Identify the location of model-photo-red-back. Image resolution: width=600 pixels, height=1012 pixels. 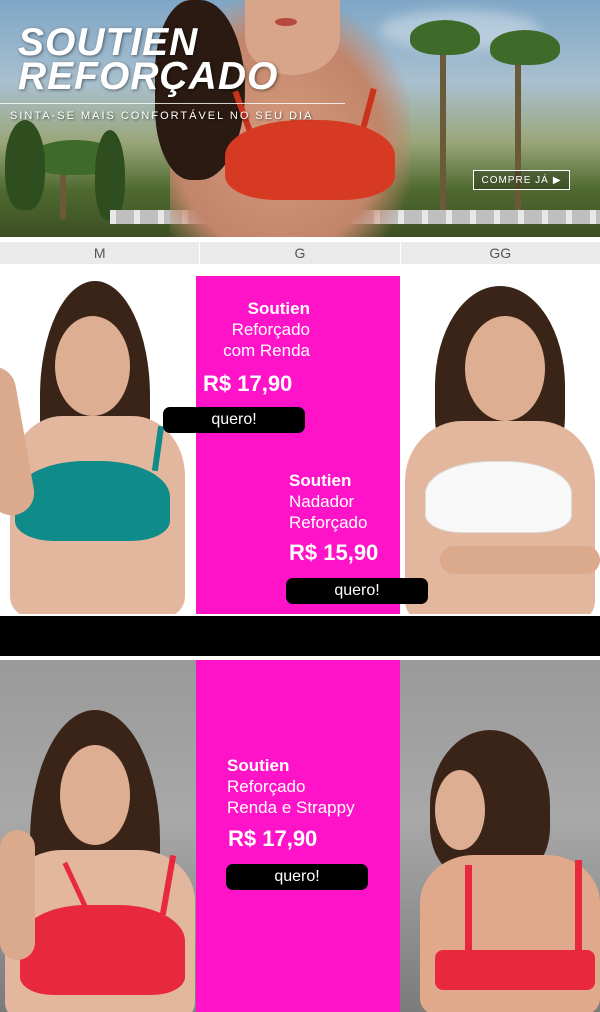
(500, 836).